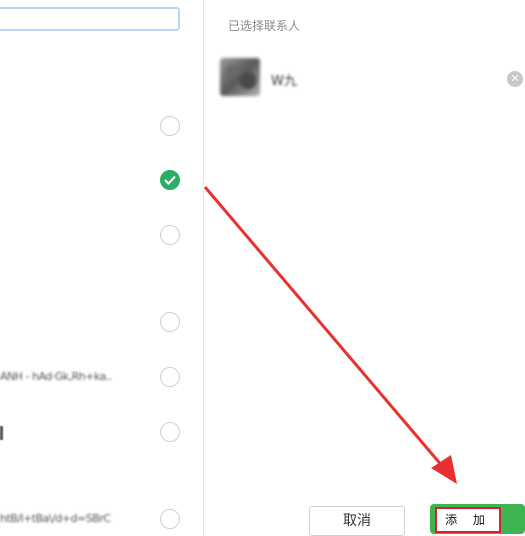  Describe the element at coordinates (55, 518) in the screenshot. I see `contact-name: htB/l+tBa\/d+d=SBrC` at that location.